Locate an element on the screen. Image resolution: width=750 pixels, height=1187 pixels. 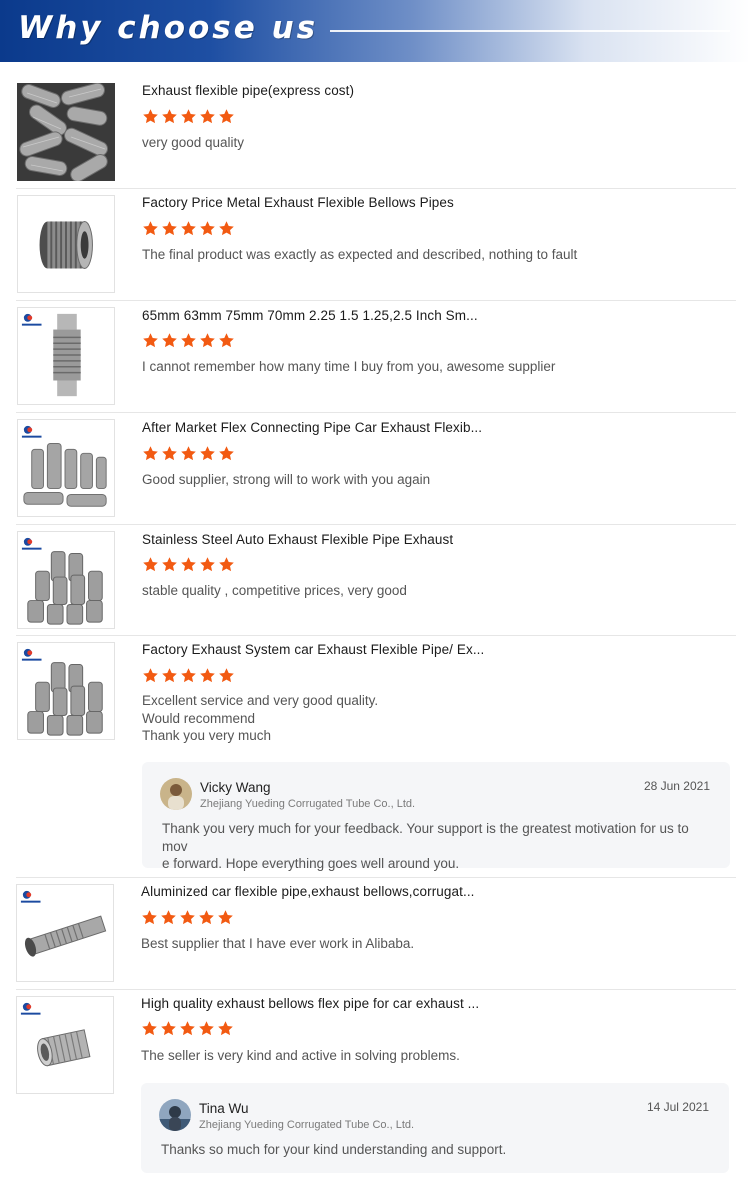
review-text: very good quality is located at coordinates (193, 143).